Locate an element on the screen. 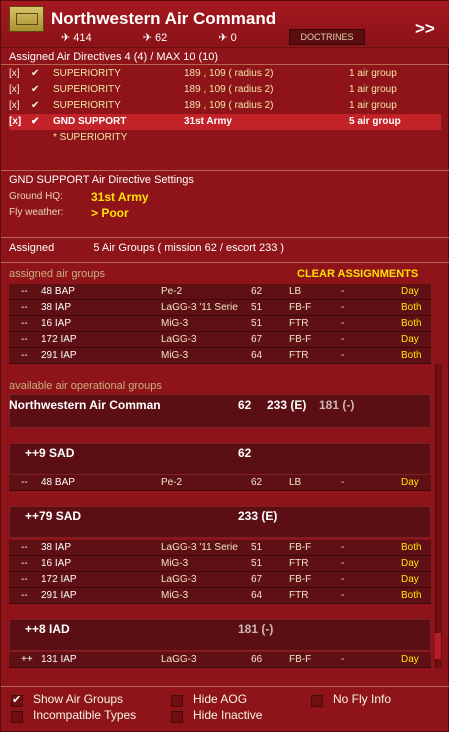 The image size is (449, 732). group-value: 181 (-) is located at coordinates (256, 629).